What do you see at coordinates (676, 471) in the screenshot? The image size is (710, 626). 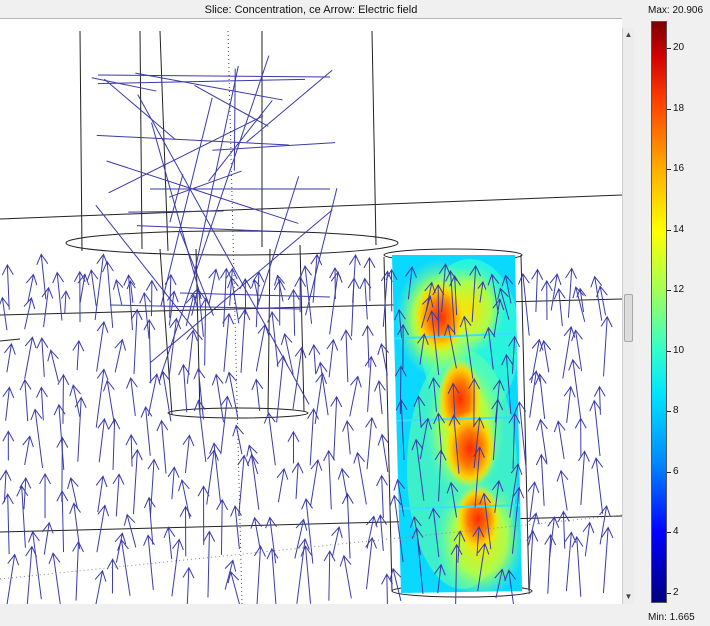 I see `colorbar-tick-label: 6` at bounding box center [676, 471].